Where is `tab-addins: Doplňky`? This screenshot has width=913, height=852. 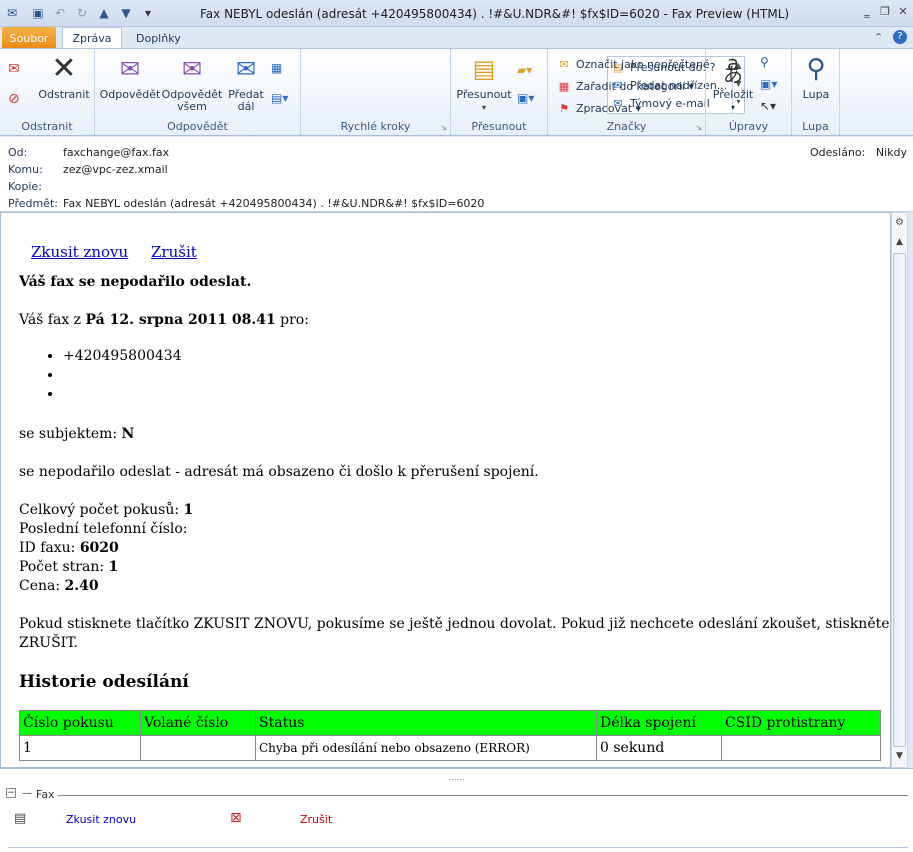 tab-addins: Doplňky is located at coordinates (158, 38).